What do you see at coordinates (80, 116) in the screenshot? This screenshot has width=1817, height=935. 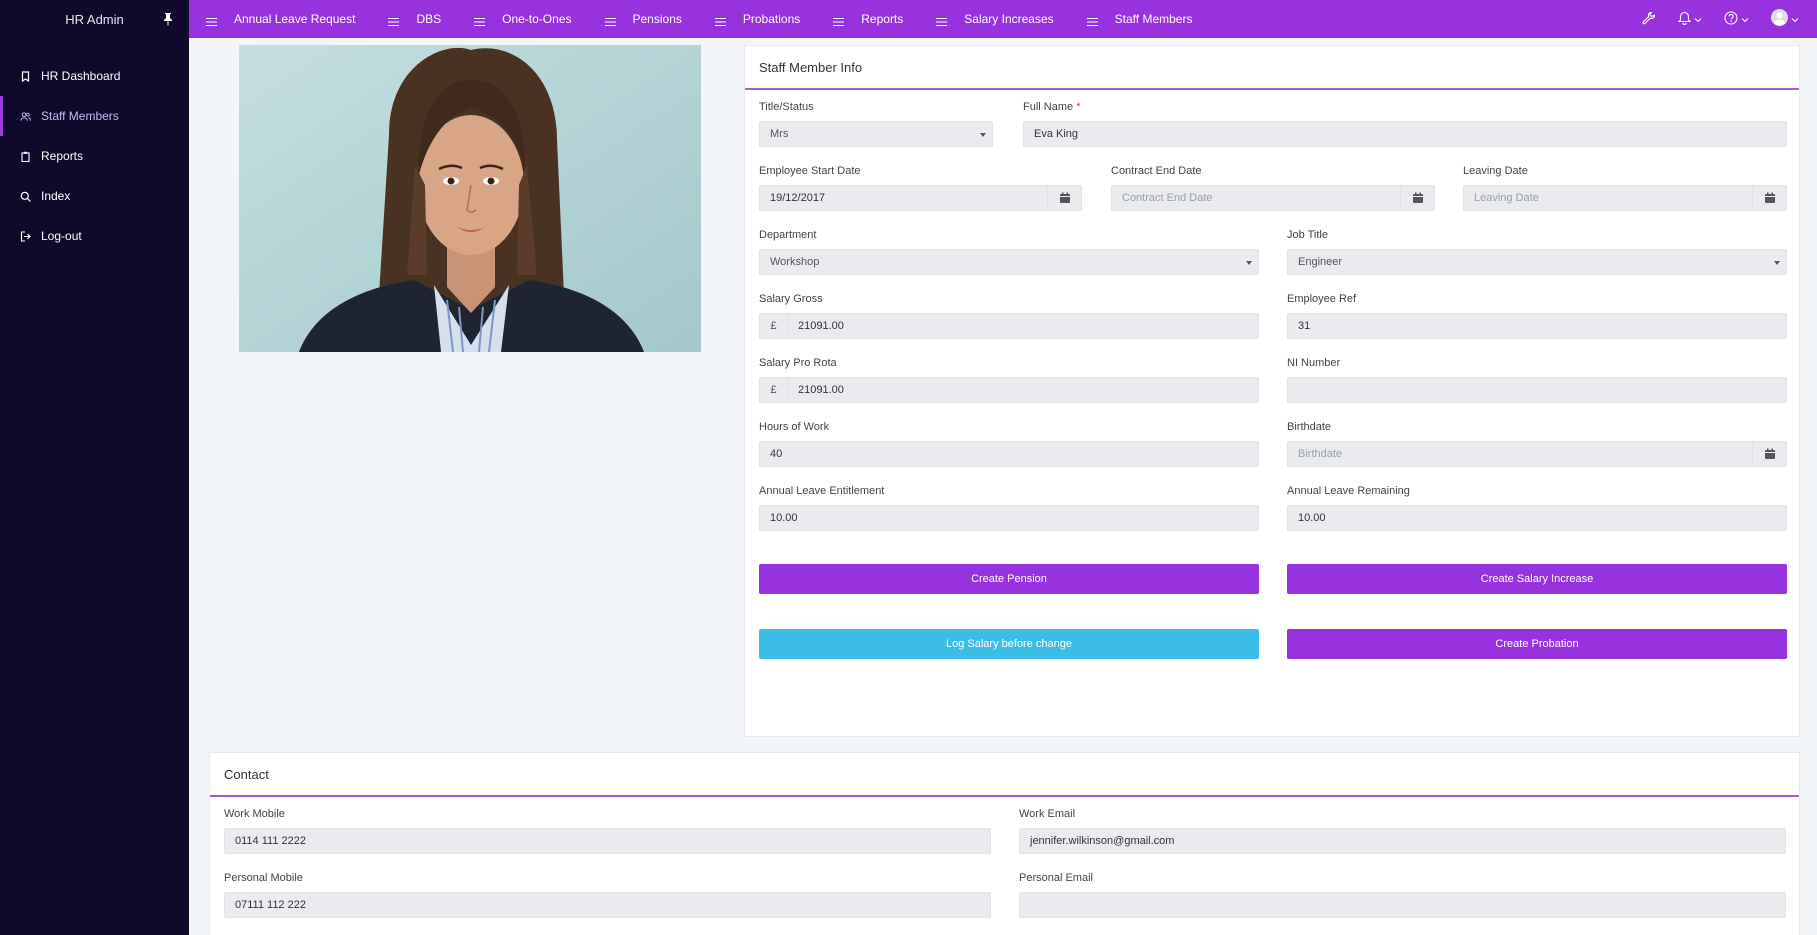 I see `sidebar-item-label: Staff Members` at bounding box center [80, 116].